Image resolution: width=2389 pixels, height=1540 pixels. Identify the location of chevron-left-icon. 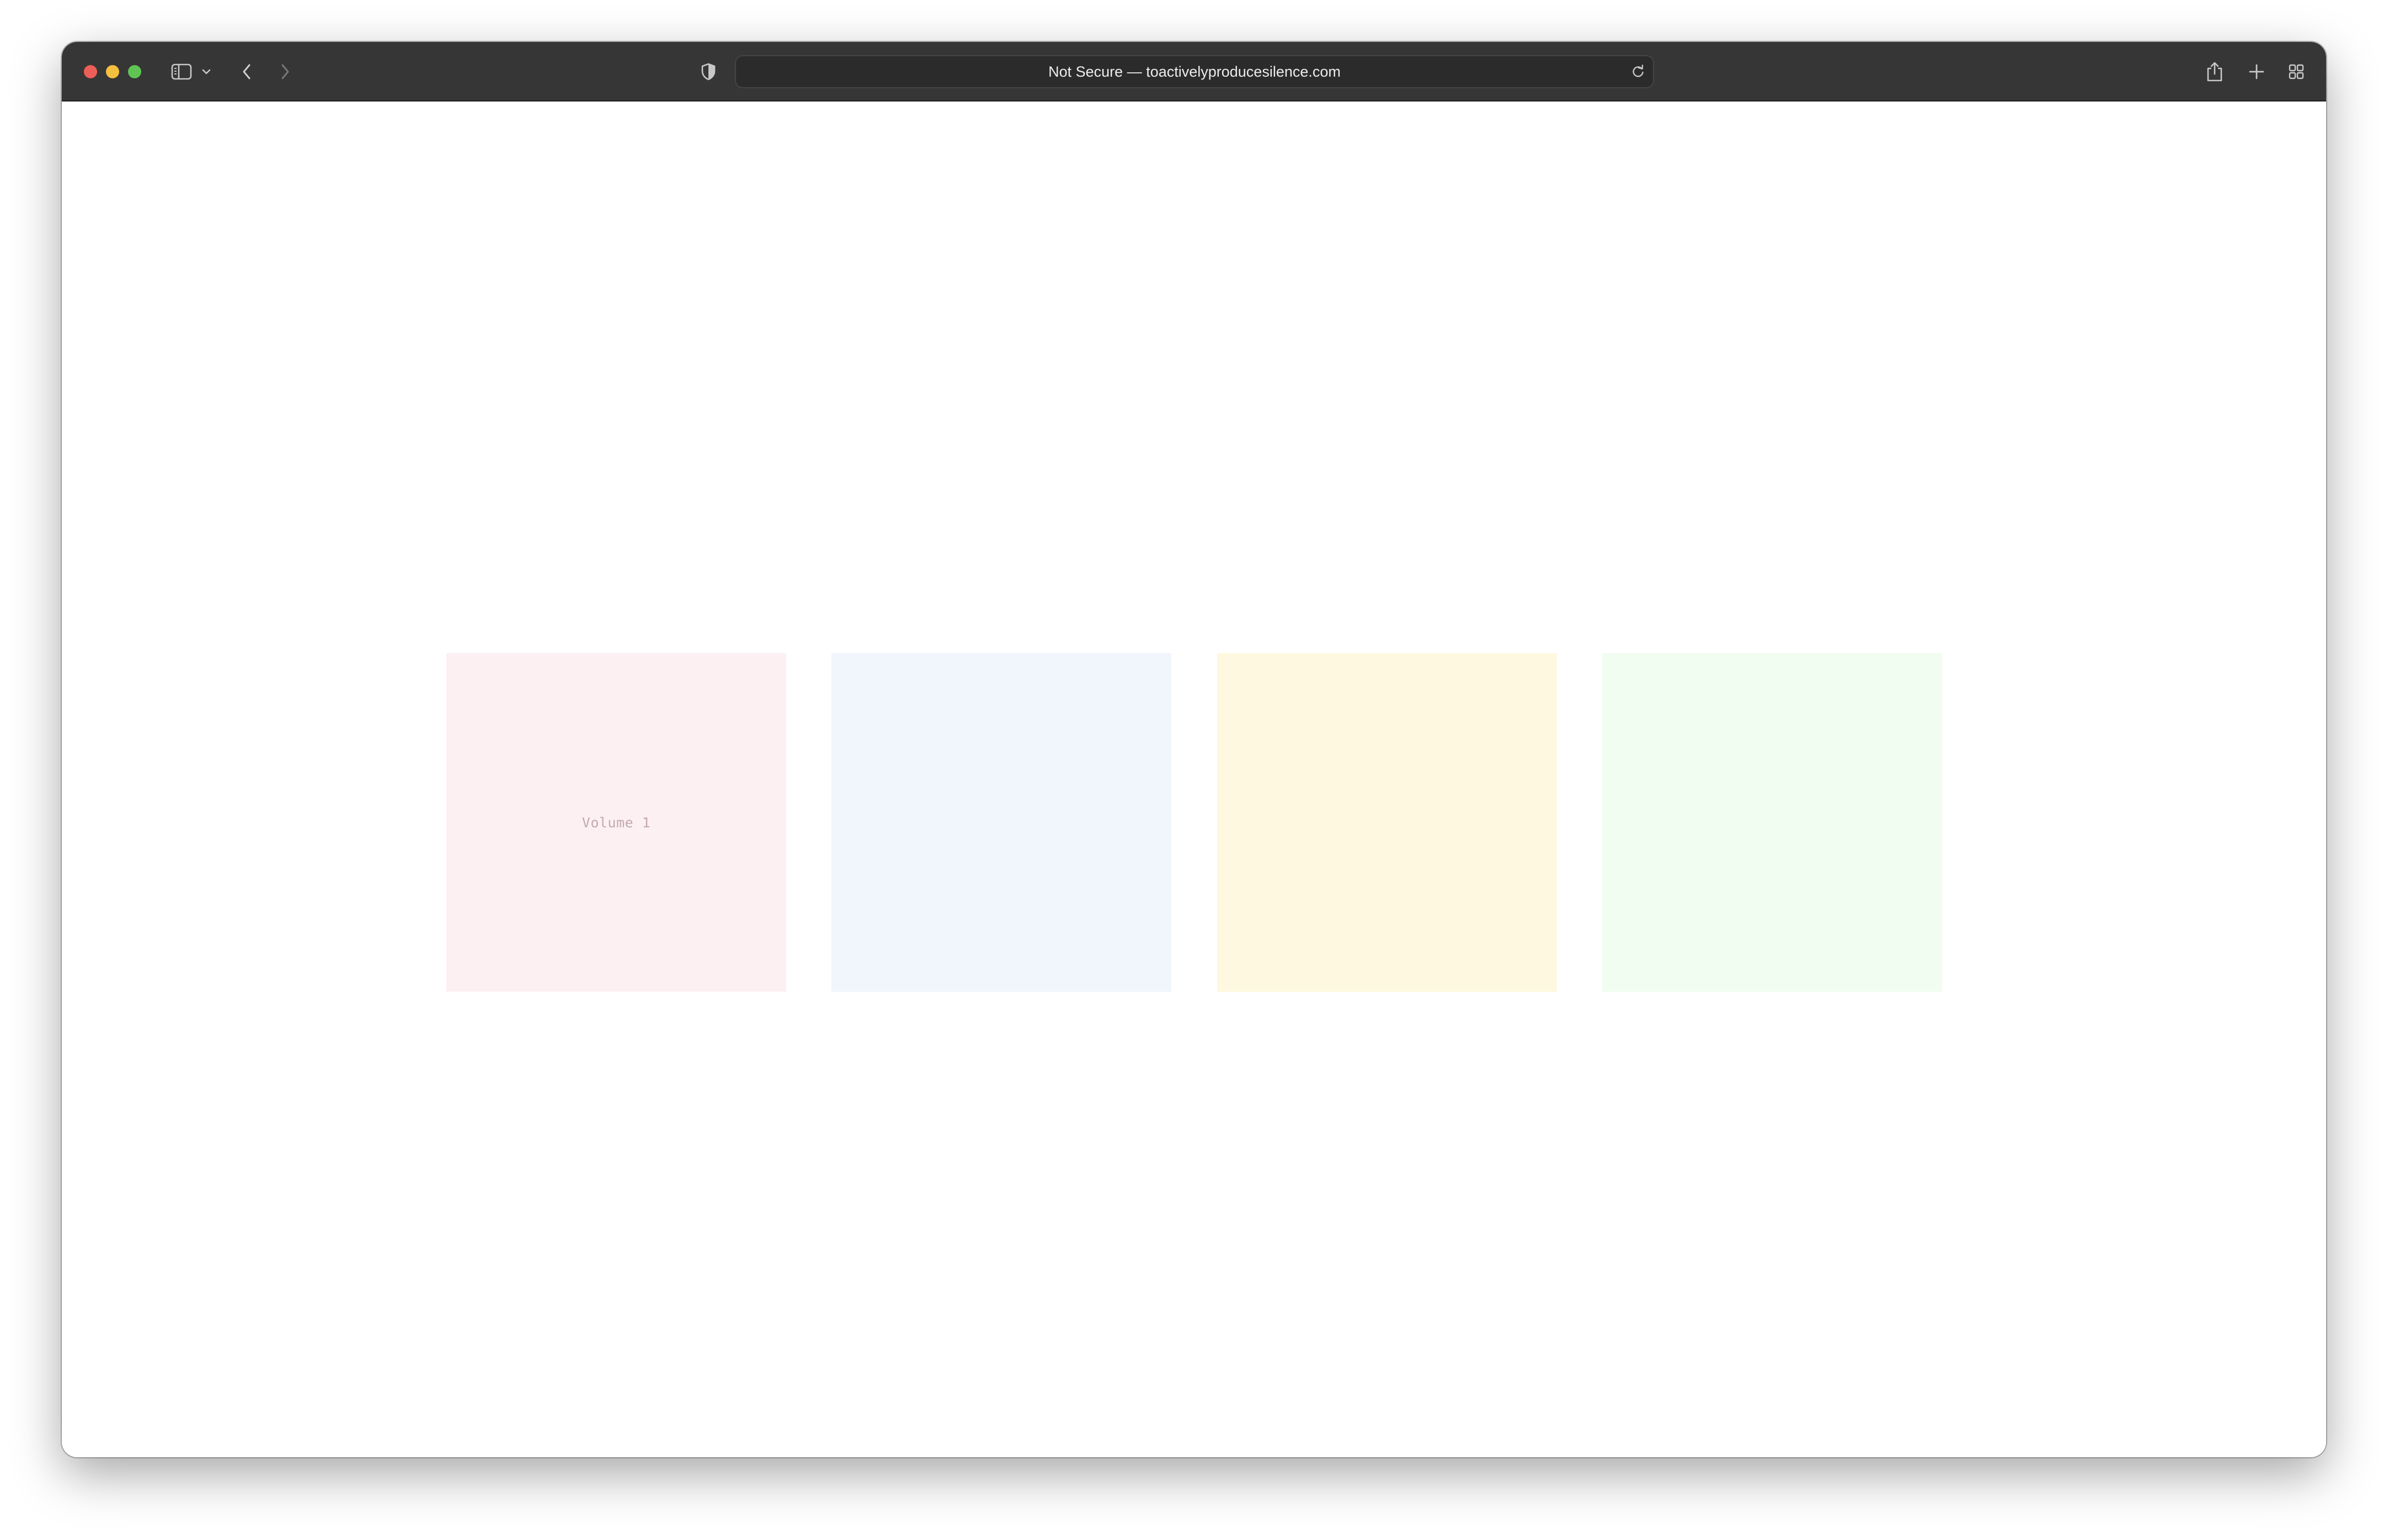
(247, 71).